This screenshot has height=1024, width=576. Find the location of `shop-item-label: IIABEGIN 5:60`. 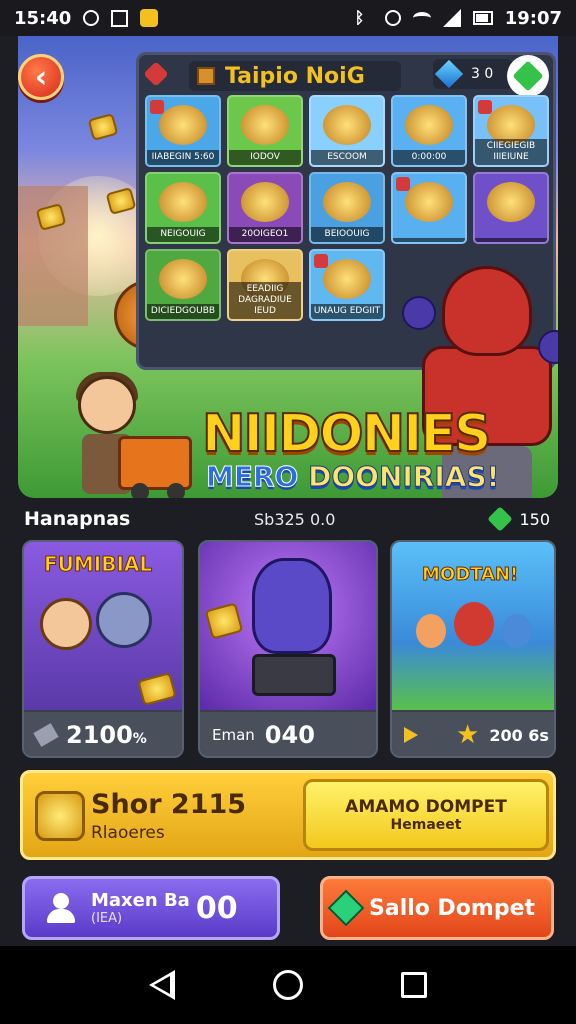

shop-item-label: IIABEGIN 5:60 is located at coordinates (183, 157).